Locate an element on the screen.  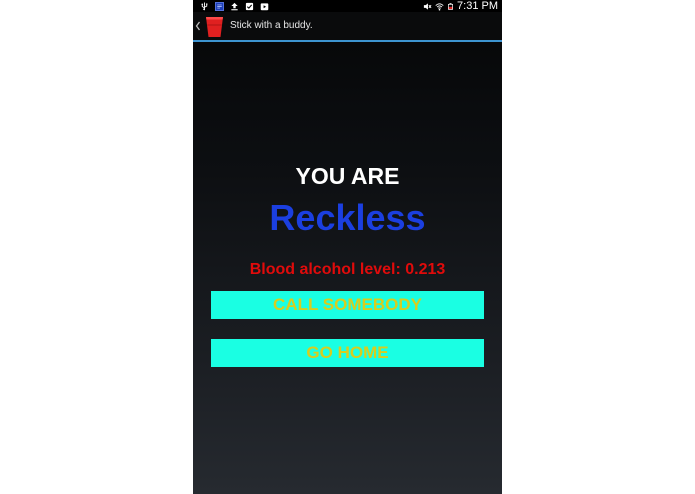
system-icons: 7:31 PM is located at coordinates (460, 6).